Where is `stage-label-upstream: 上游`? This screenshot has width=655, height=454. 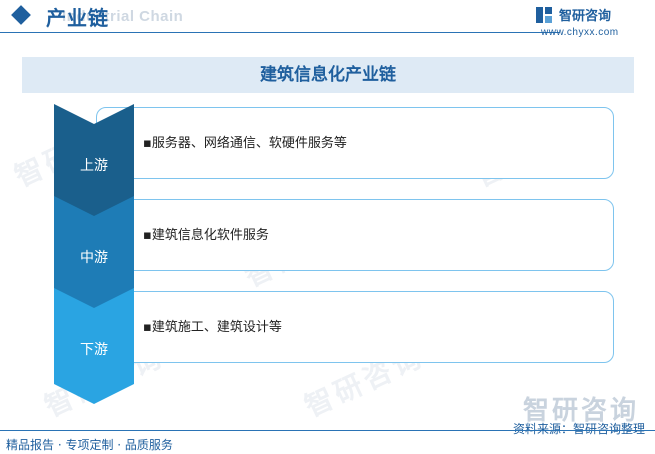 stage-label-upstream: 上游 is located at coordinates (94, 166).